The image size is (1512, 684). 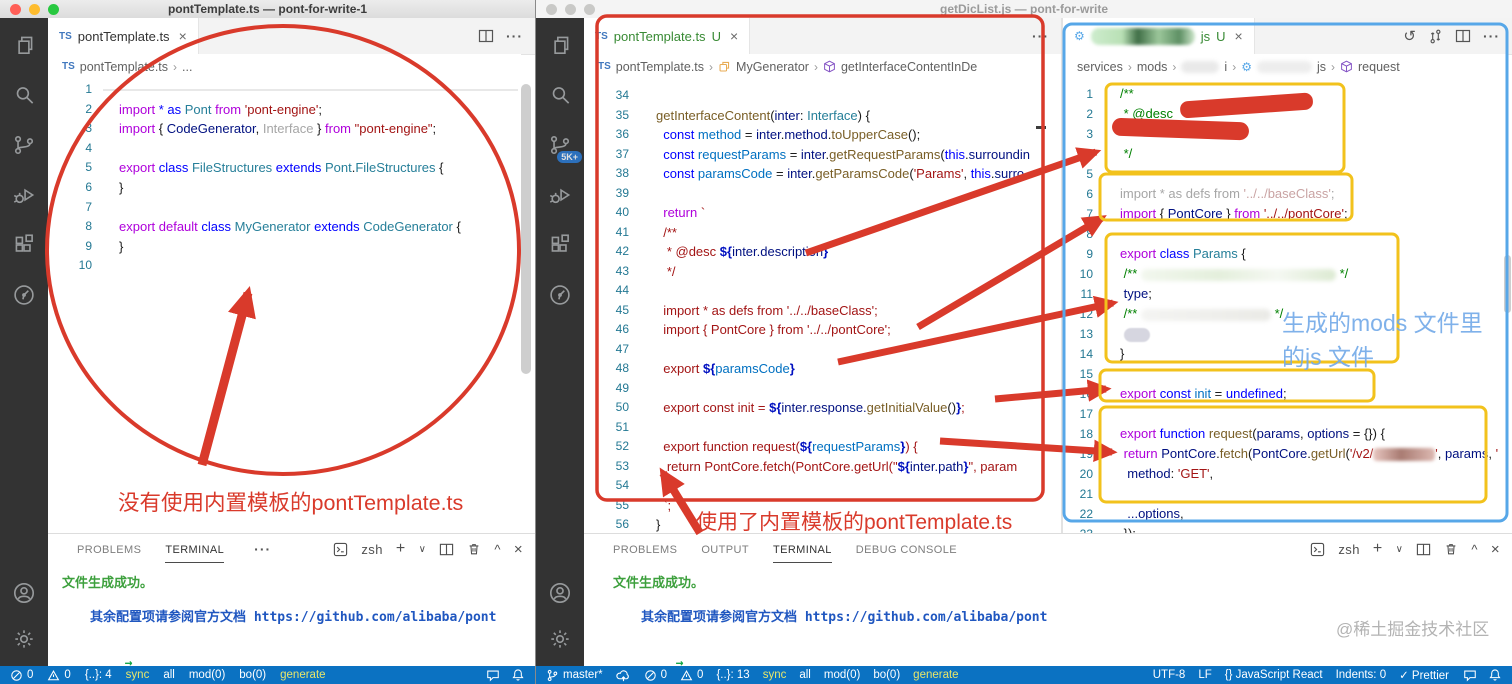 I want to click on breadcrumb-file-suffix: js, so click(x=1321, y=67).